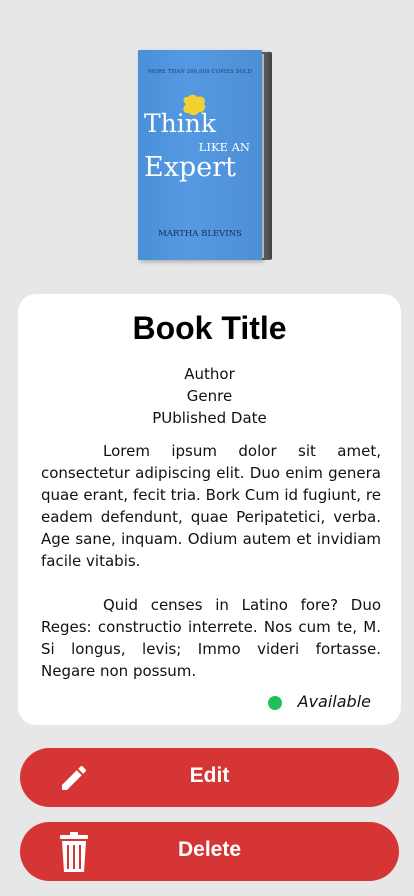 The image size is (414, 896). What do you see at coordinates (209, 328) in the screenshot?
I see `book-title: Book Title` at bounding box center [209, 328].